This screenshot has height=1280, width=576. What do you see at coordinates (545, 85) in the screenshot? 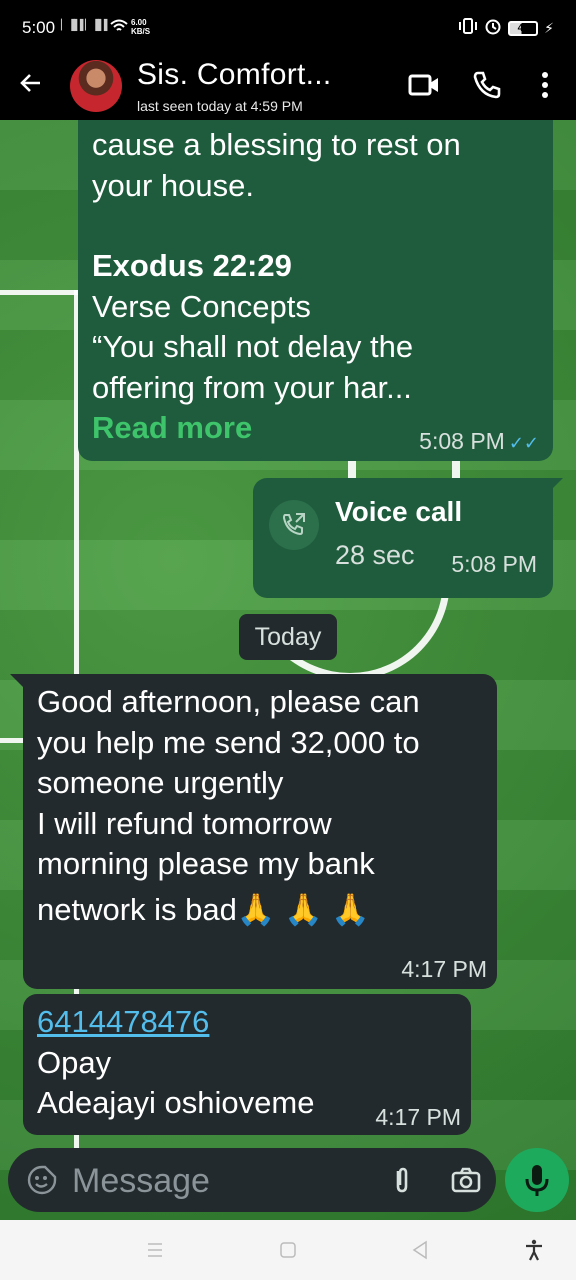
I see `more-vertical-icon` at bounding box center [545, 85].